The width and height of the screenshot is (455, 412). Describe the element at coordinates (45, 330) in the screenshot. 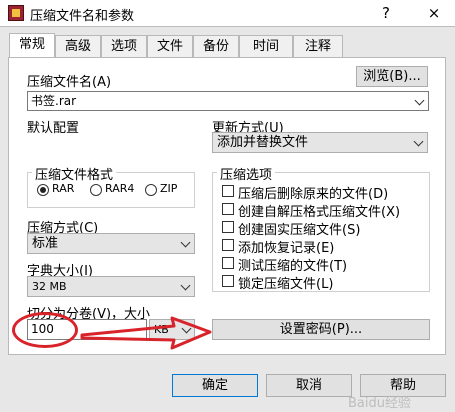

I see `annotation-ellipse` at that location.